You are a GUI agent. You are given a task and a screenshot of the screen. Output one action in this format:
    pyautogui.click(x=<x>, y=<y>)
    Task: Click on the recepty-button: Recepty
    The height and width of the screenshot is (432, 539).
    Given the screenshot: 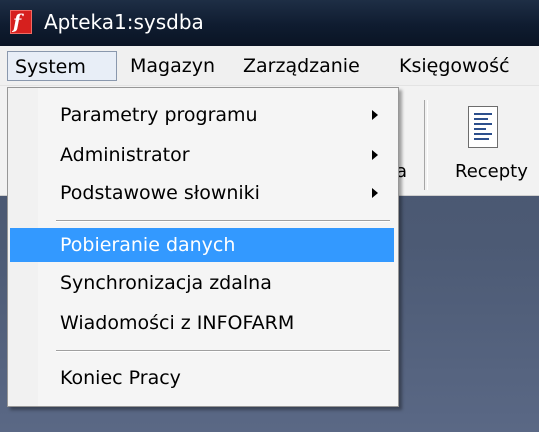 What is the action you would take?
    pyautogui.click(x=489, y=145)
    